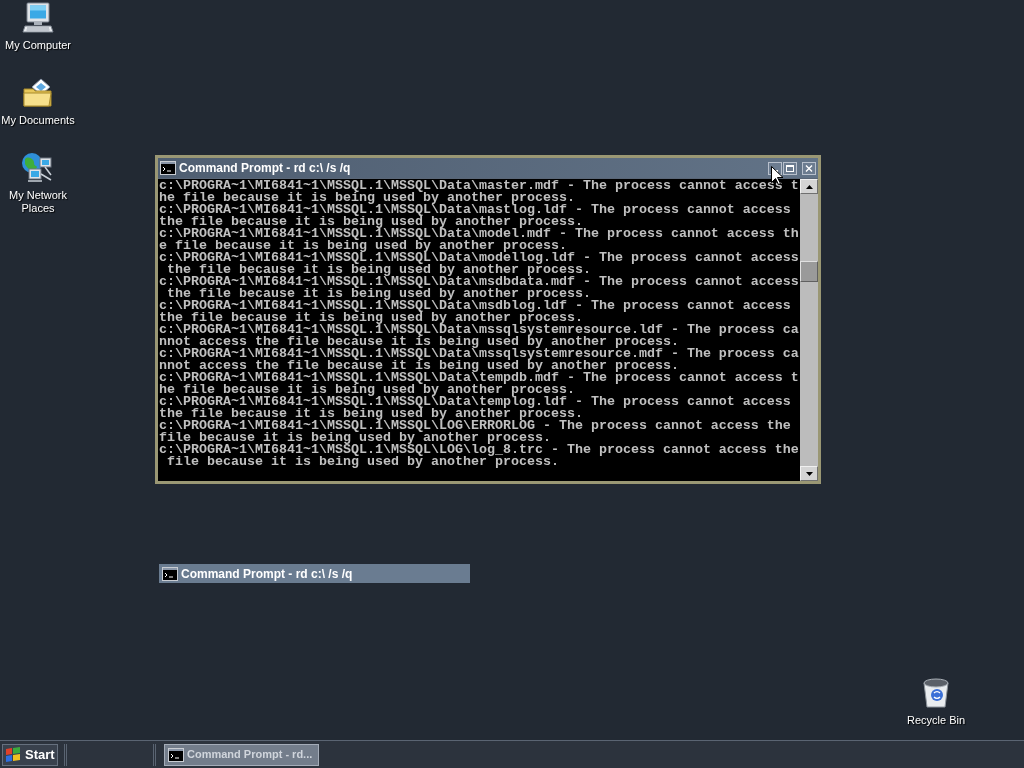  I want to click on down-arrow-icon, so click(809, 473).